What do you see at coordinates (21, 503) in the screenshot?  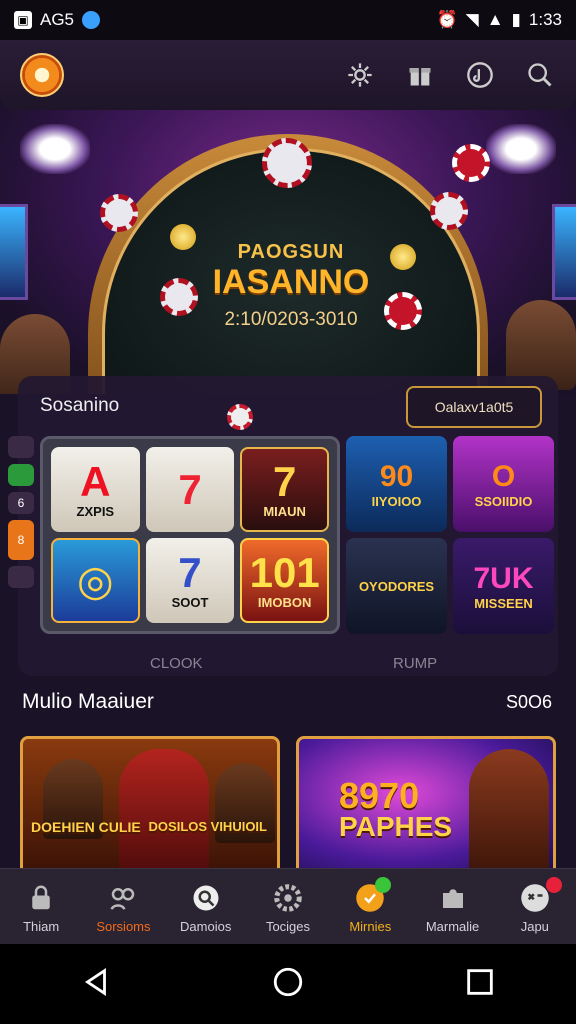 I see `rail-item: 6` at bounding box center [21, 503].